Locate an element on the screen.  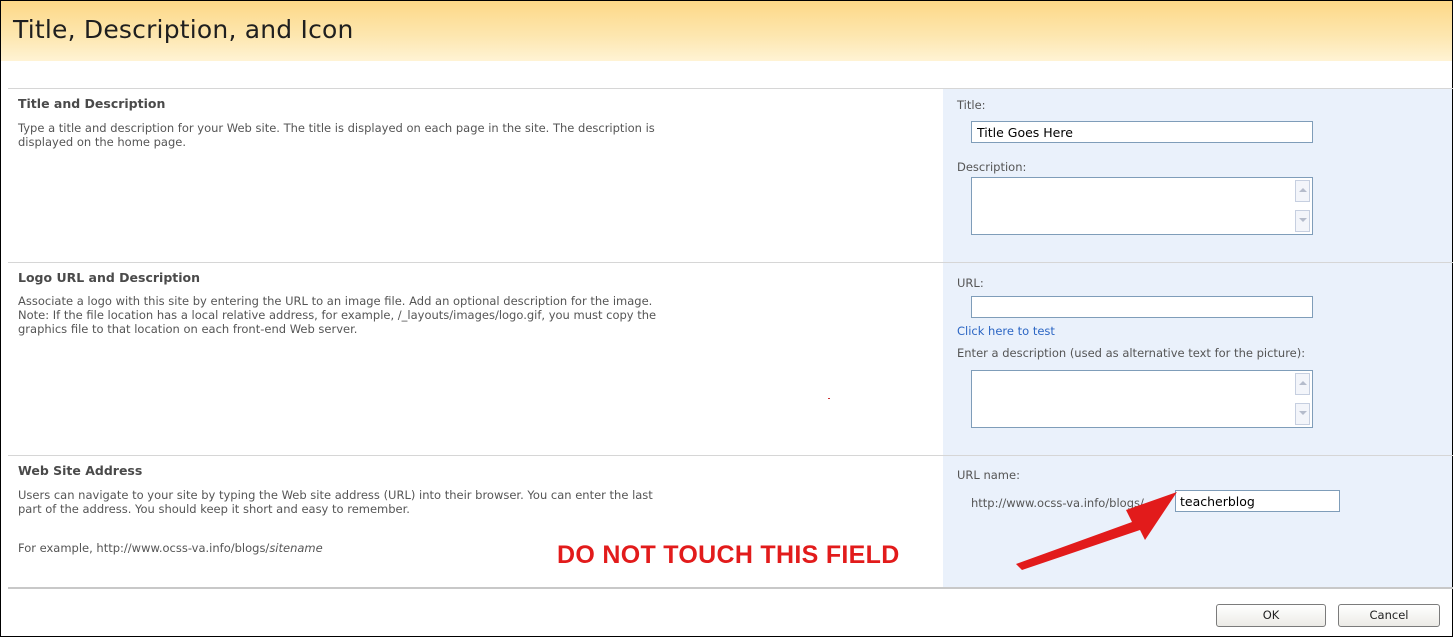
red-arrow-icon is located at coordinates (1096, 531).